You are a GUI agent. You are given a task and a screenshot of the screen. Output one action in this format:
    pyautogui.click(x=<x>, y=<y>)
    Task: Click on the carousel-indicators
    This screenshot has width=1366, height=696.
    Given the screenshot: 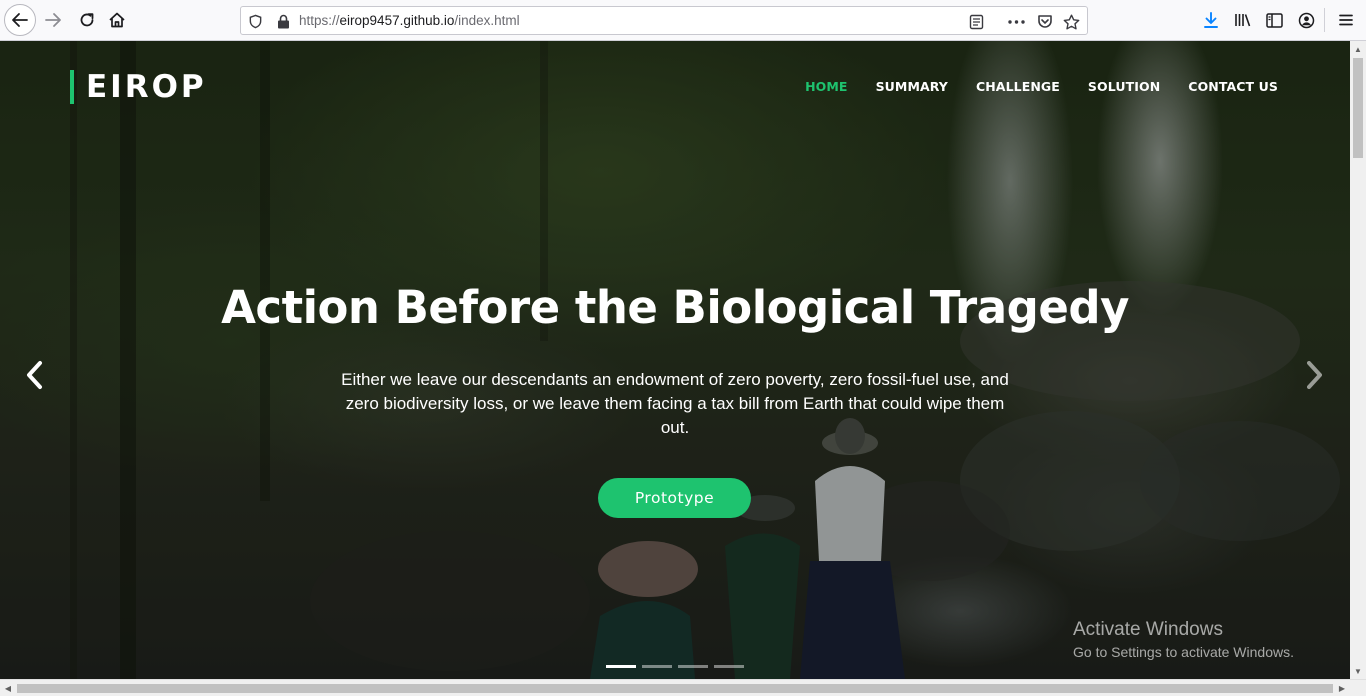 What is the action you would take?
    pyautogui.click(x=675, y=666)
    